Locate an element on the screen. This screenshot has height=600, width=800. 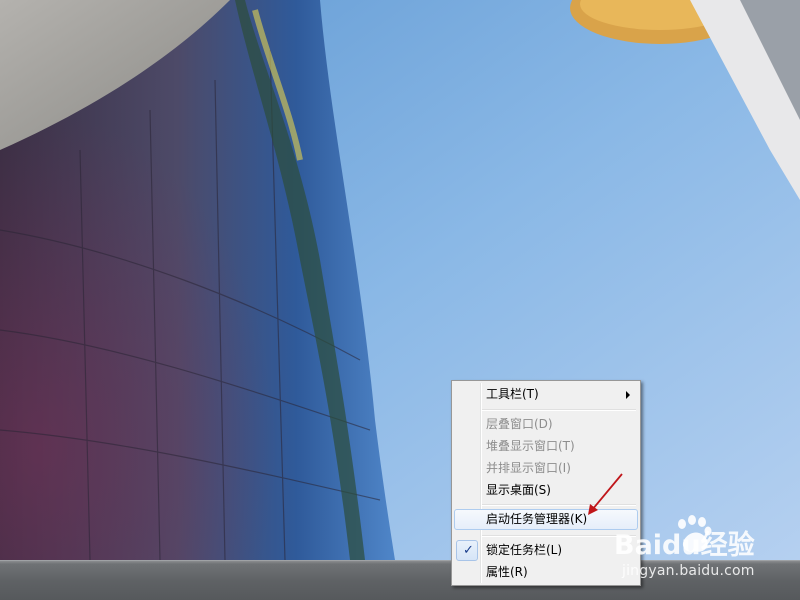
menu-item-label: 属性(R) is located at coordinates (507, 572).